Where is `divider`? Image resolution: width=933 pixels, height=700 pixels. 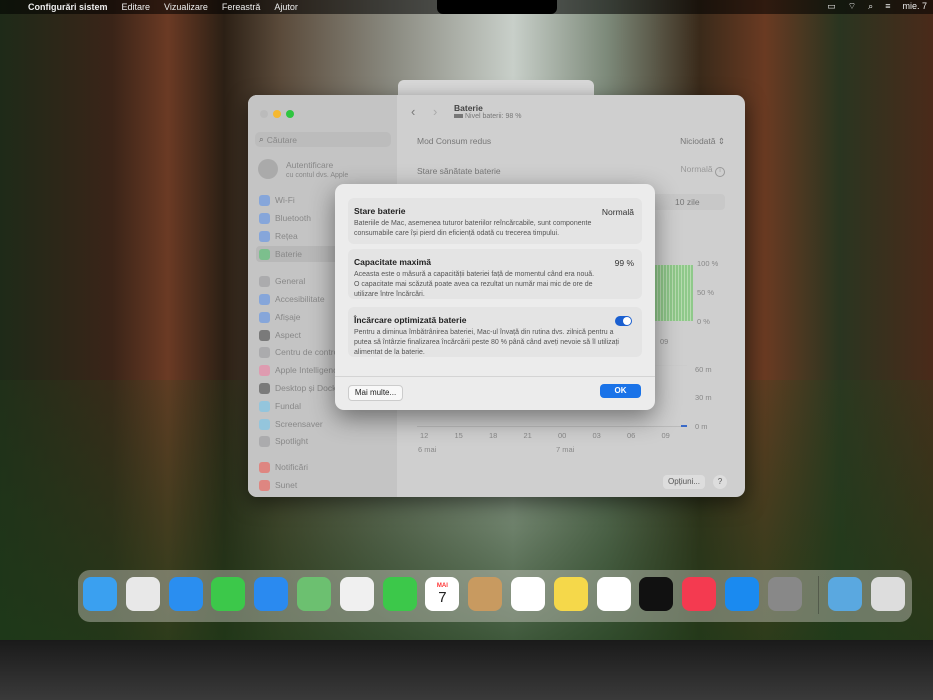 divider is located at coordinates (495, 376).